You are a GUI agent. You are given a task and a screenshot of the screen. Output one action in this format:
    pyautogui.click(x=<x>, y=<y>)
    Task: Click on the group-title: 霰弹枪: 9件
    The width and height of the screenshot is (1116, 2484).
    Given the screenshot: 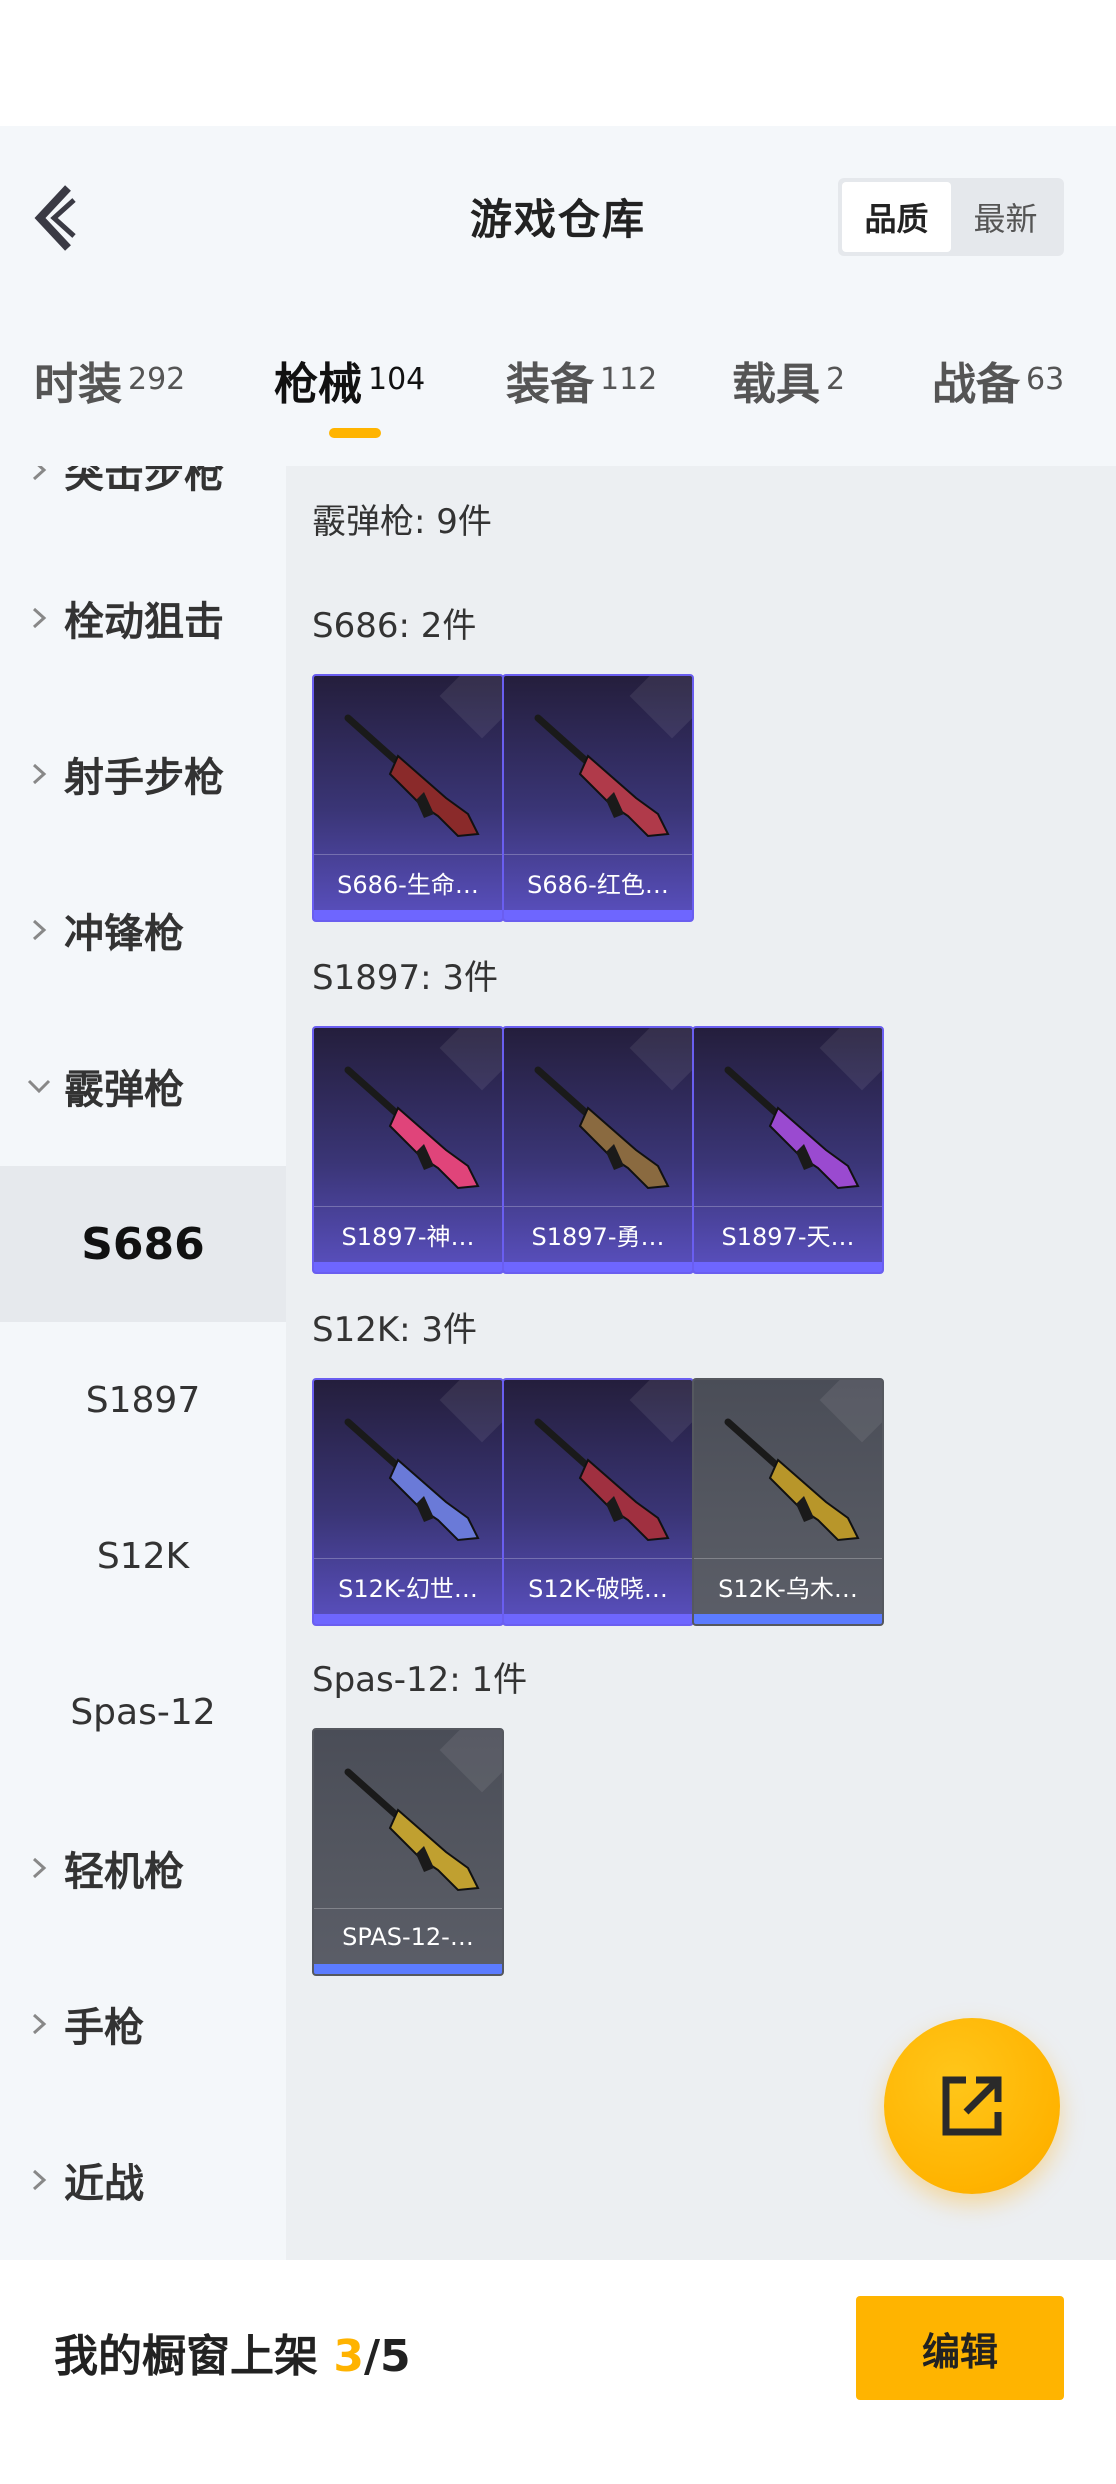 What is the action you would take?
    pyautogui.click(x=402, y=522)
    